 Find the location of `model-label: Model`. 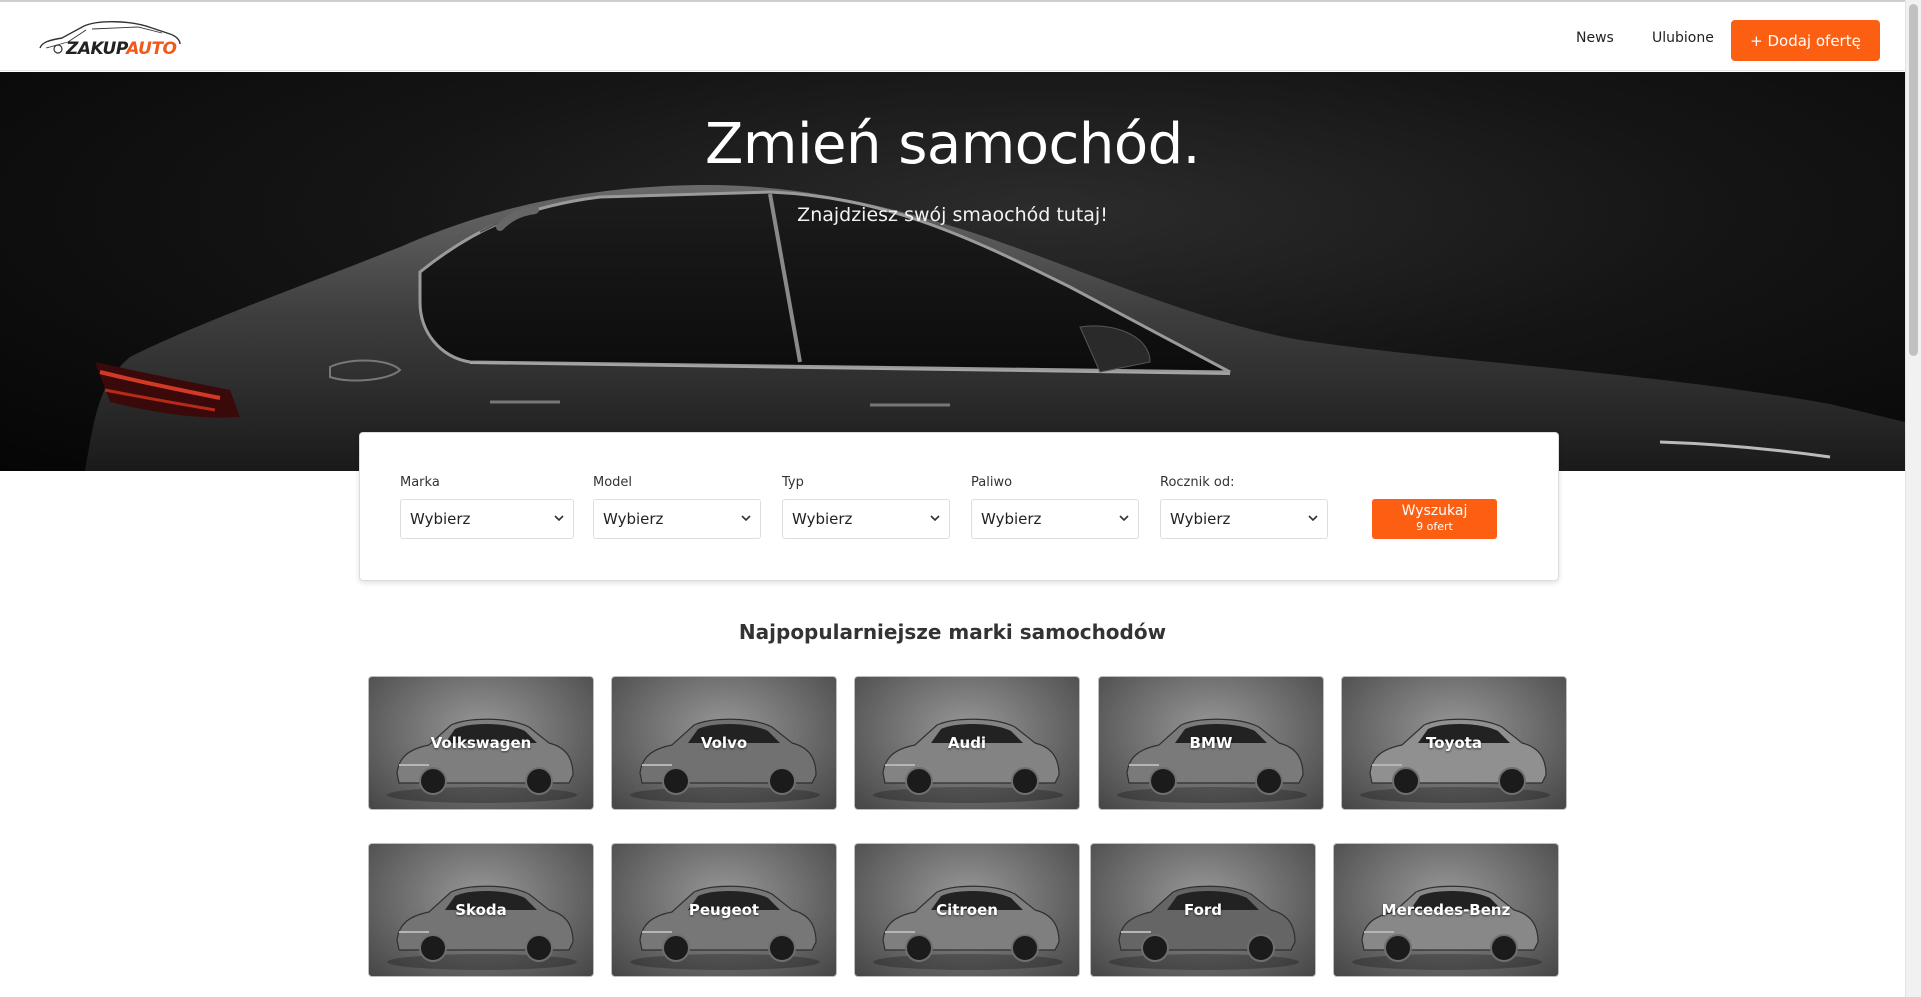

model-label: Model is located at coordinates (613, 482).